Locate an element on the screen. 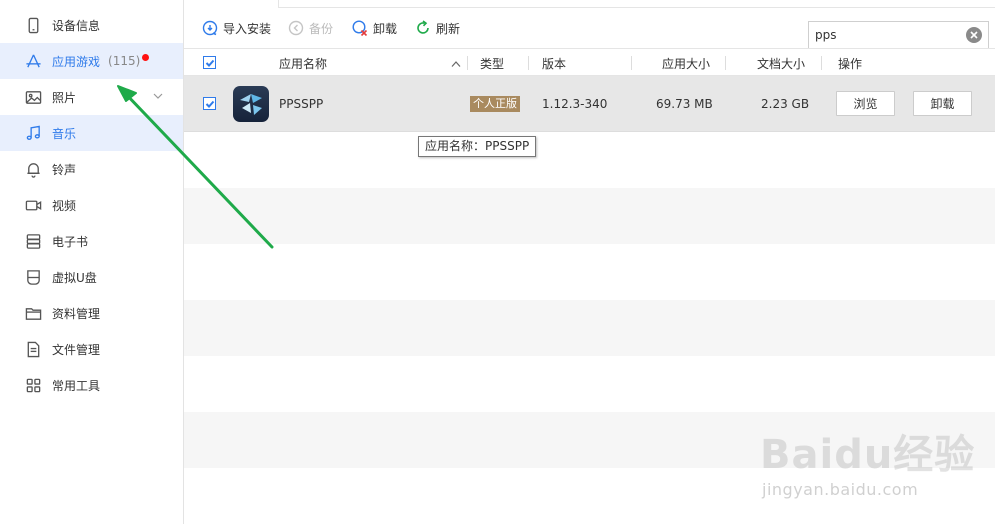 The height and width of the screenshot is (524, 995). sidebar-item-photos: 照片 is located at coordinates (91, 97).